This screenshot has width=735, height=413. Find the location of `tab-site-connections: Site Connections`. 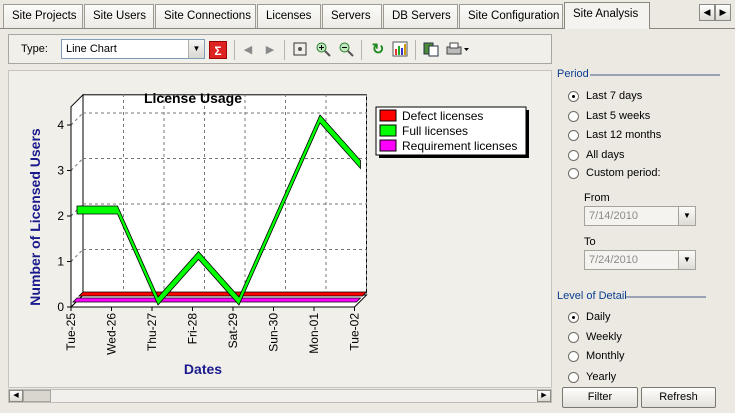

tab-site-connections: Site Connections is located at coordinates (205, 16).